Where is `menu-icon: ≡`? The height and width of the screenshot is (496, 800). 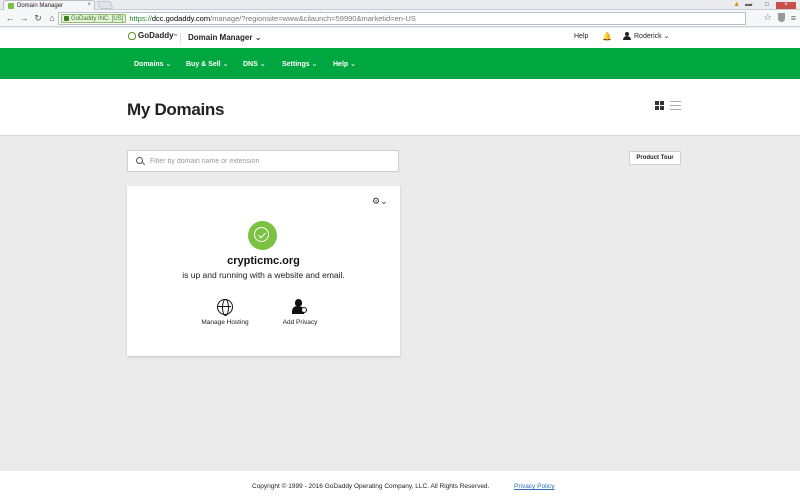
menu-icon: ≡ is located at coordinates (793, 18).